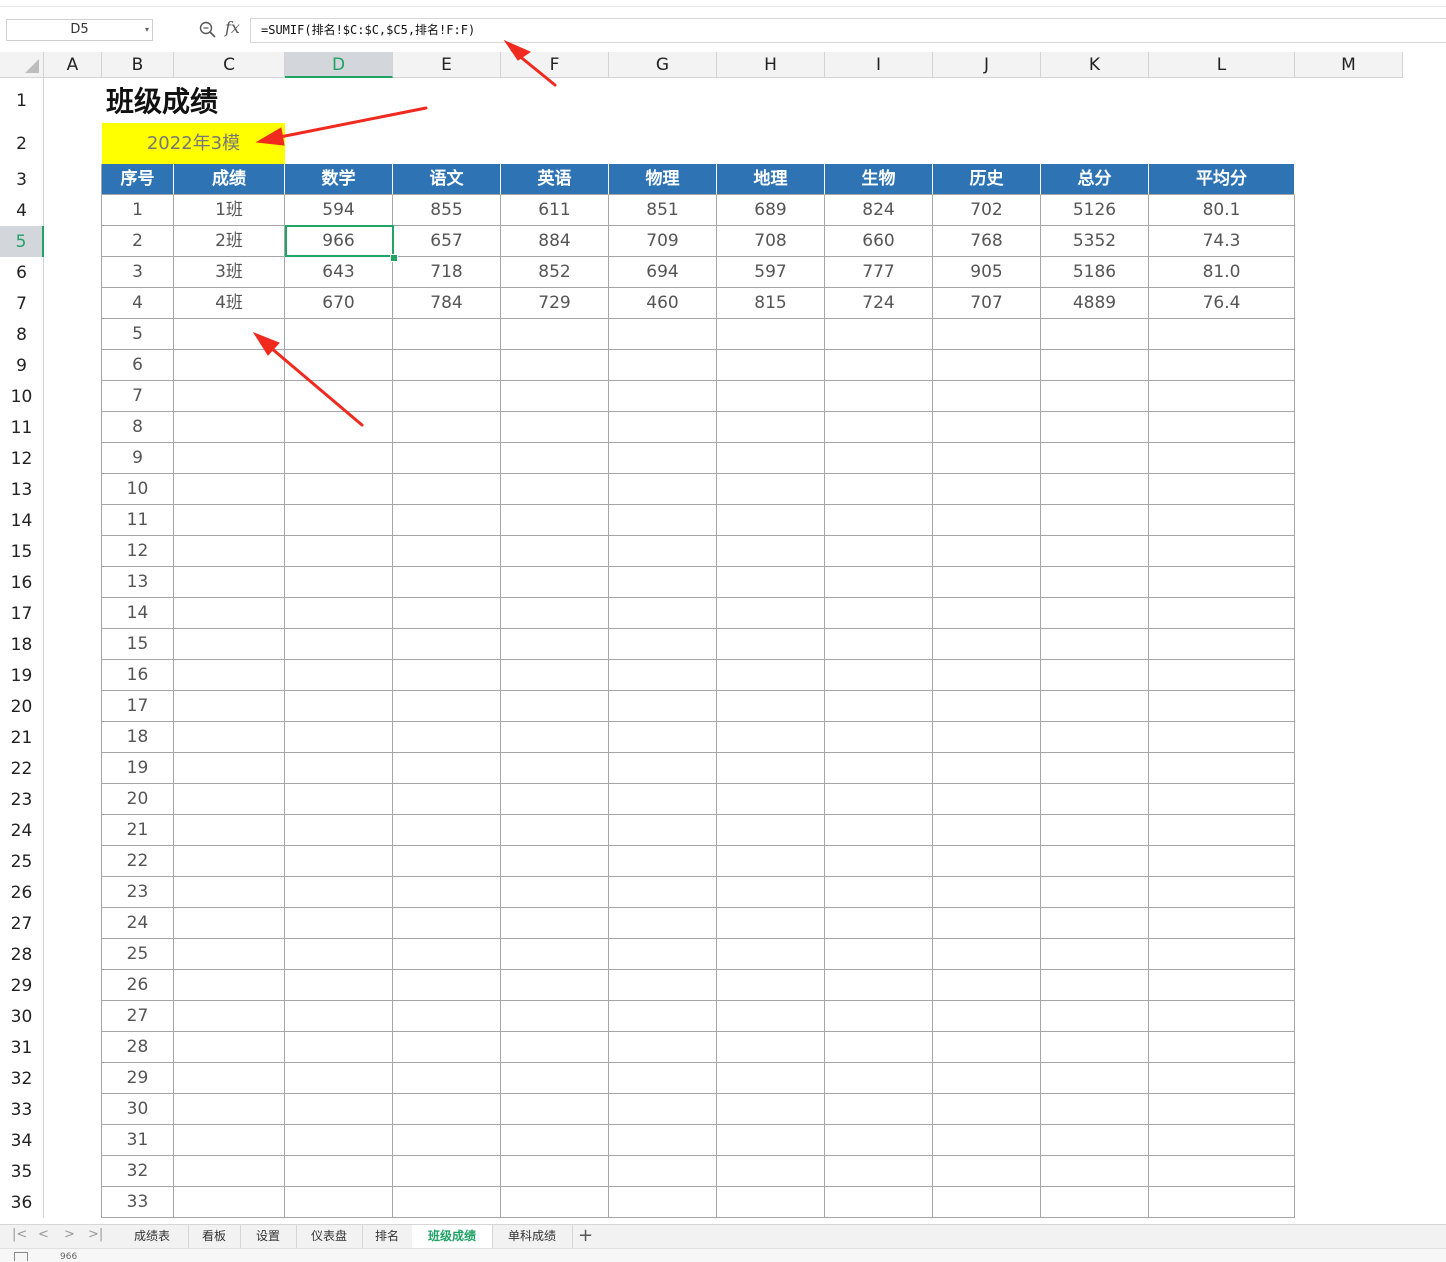 Image resolution: width=1446 pixels, height=1262 pixels. Describe the element at coordinates (1222, 65) in the screenshot. I see `column-header-l: L` at that location.